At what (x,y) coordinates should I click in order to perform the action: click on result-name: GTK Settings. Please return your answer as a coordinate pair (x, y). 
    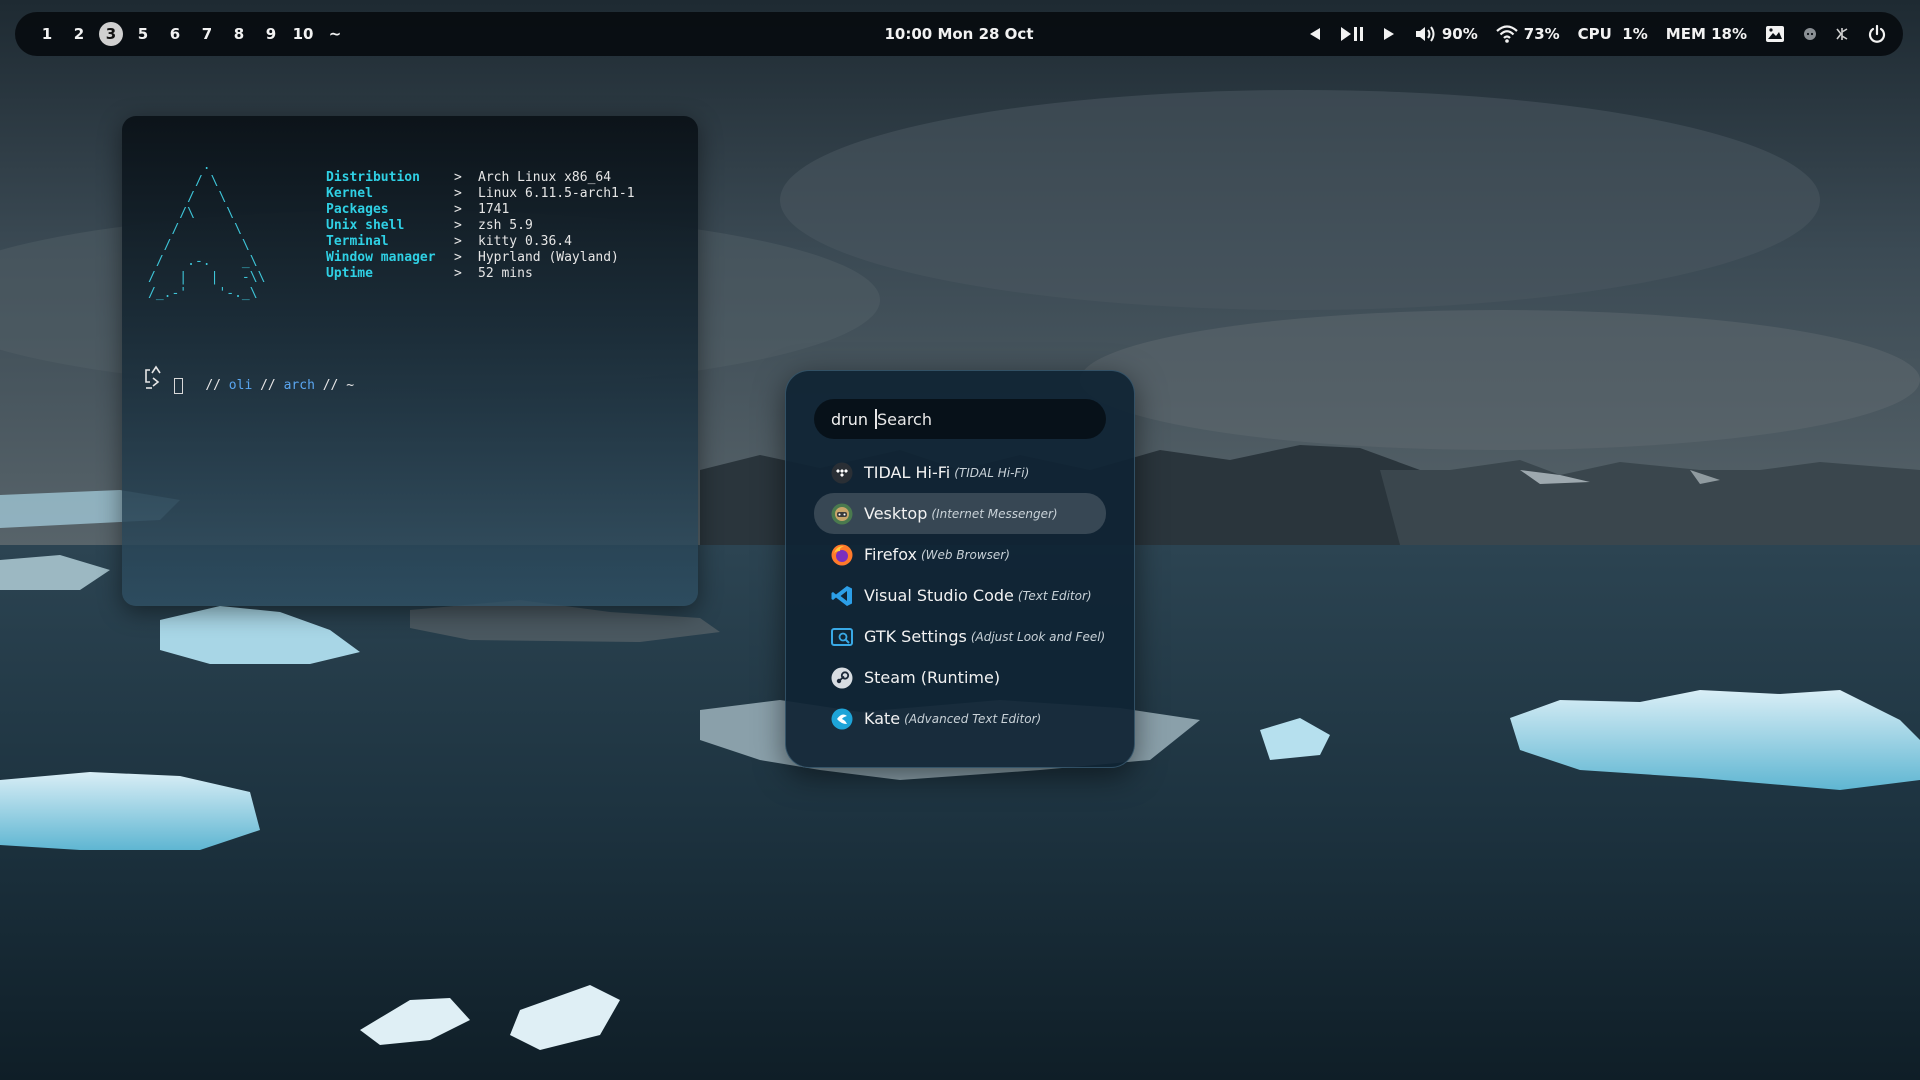
    Looking at the image, I should click on (915, 636).